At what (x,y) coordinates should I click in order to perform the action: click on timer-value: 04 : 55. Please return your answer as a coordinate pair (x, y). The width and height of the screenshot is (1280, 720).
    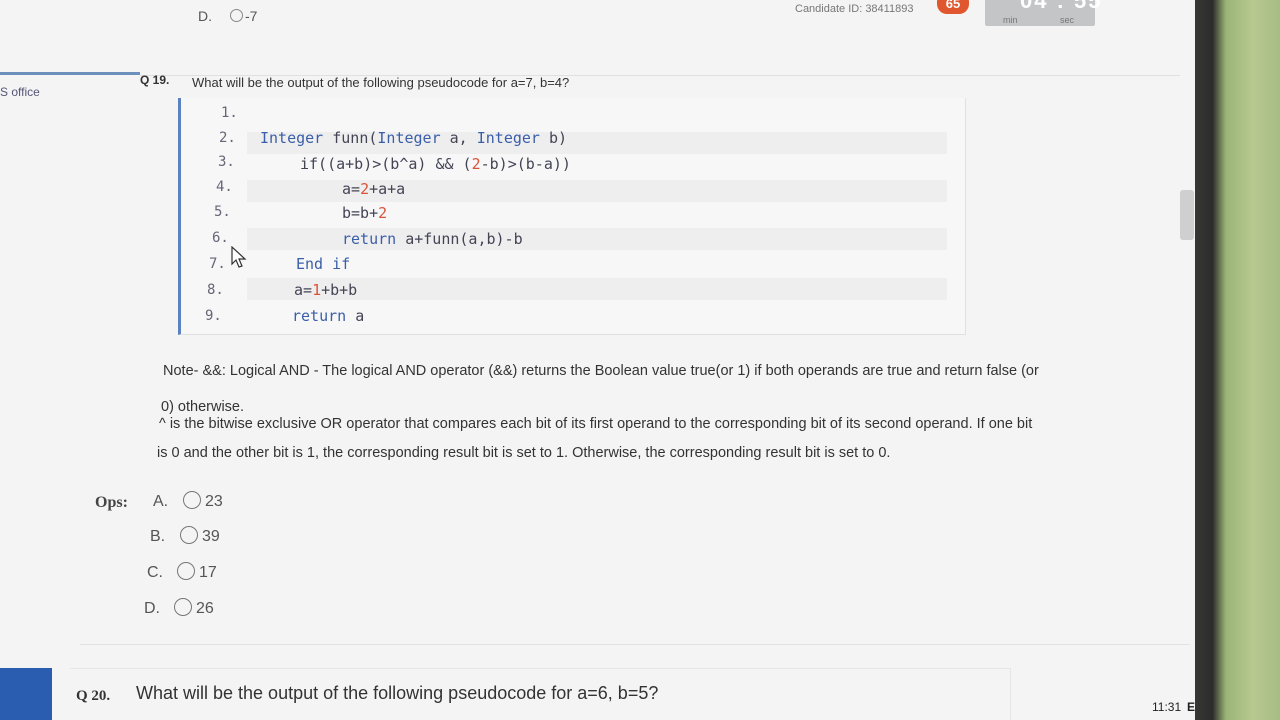
    Looking at the image, I should click on (1061, 6).